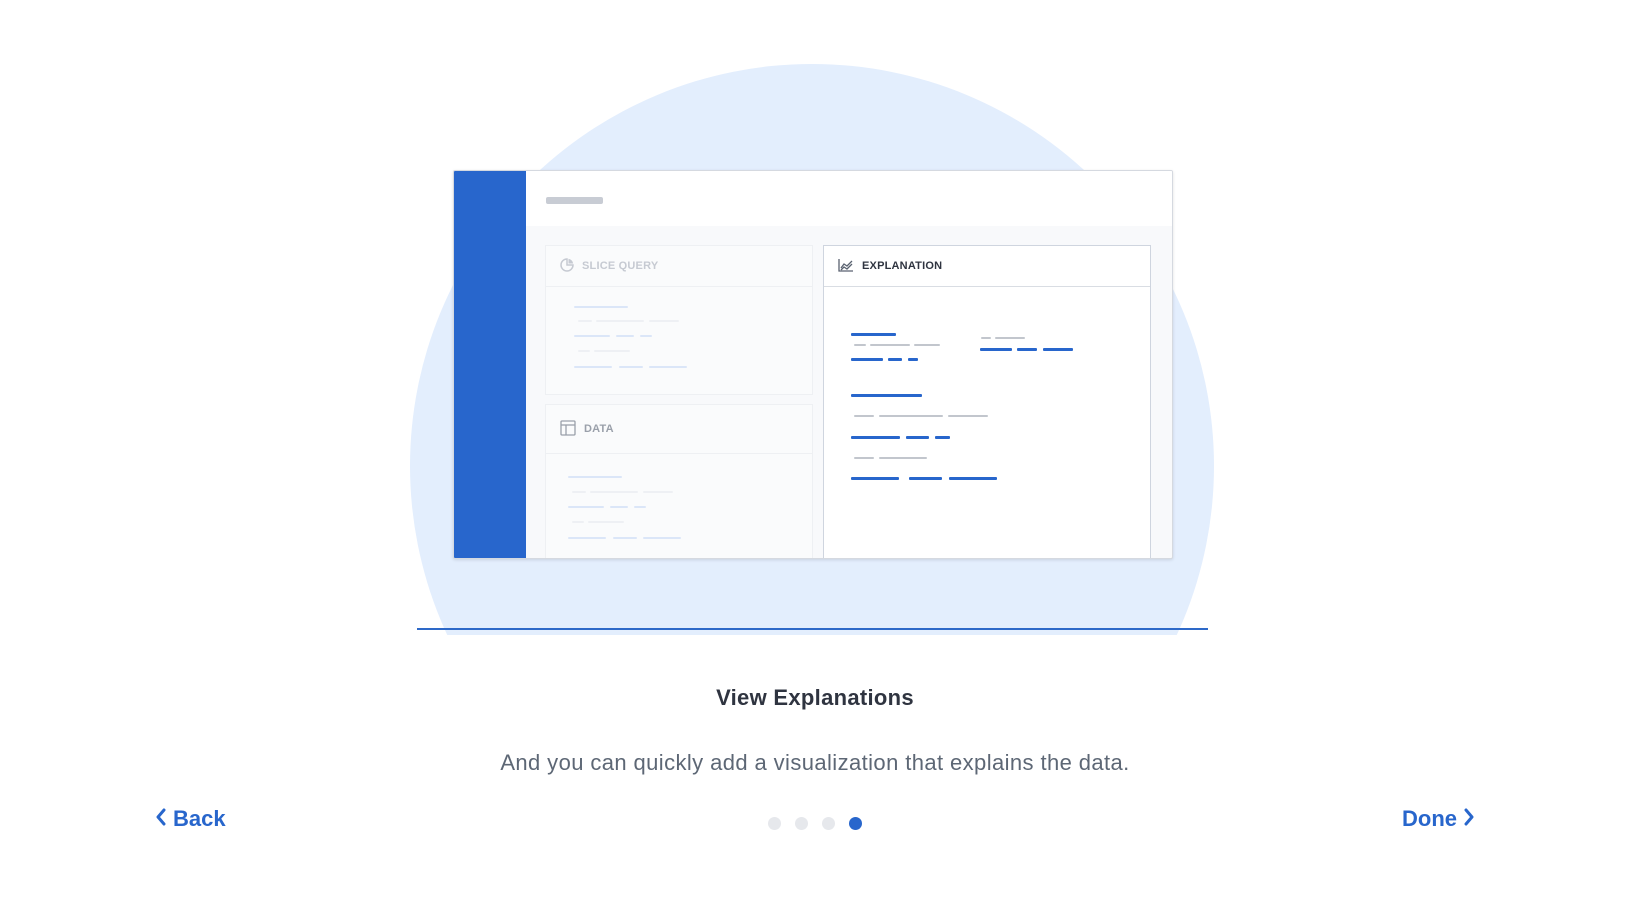 The image size is (1630, 906). What do you see at coordinates (1469, 819) in the screenshot?
I see `chevron-right-icon` at bounding box center [1469, 819].